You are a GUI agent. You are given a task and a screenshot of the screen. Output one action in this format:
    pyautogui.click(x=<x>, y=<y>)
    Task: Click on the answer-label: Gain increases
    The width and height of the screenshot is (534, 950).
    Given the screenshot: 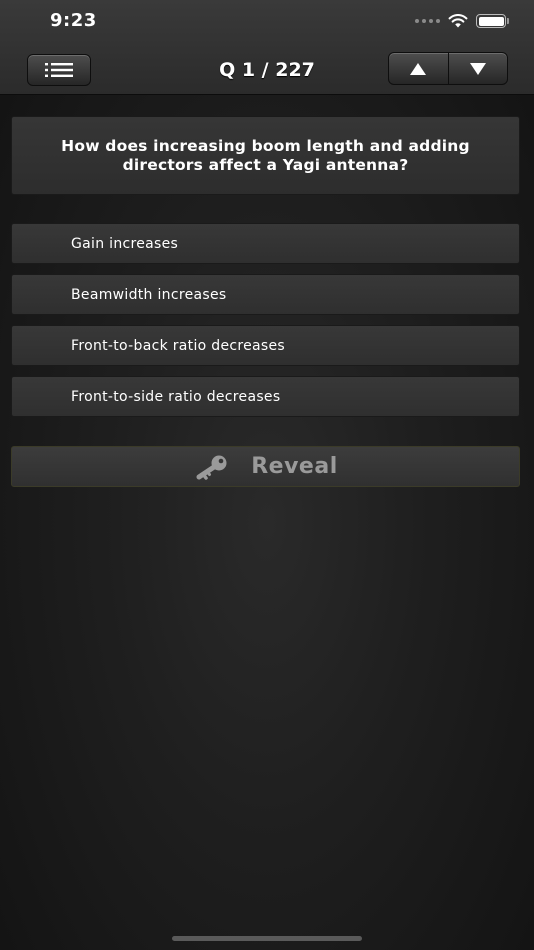 What is the action you would take?
    pyautogui.click(x=125, y=243)
    